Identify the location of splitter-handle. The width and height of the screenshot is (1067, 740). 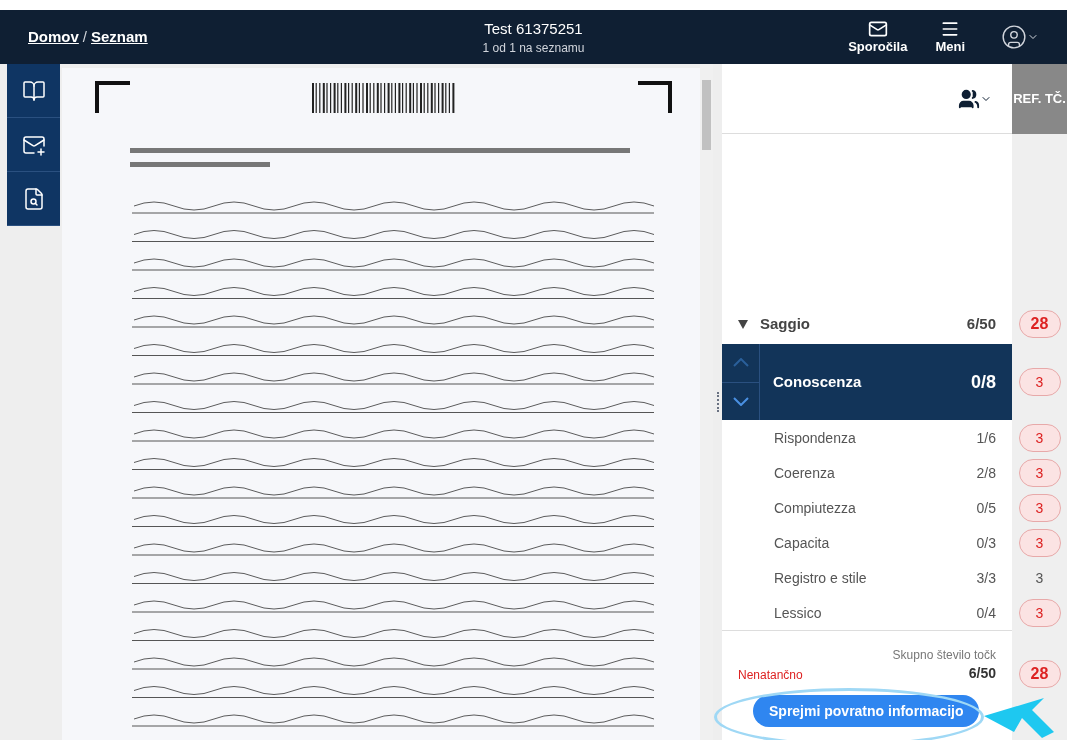
(717, 402).